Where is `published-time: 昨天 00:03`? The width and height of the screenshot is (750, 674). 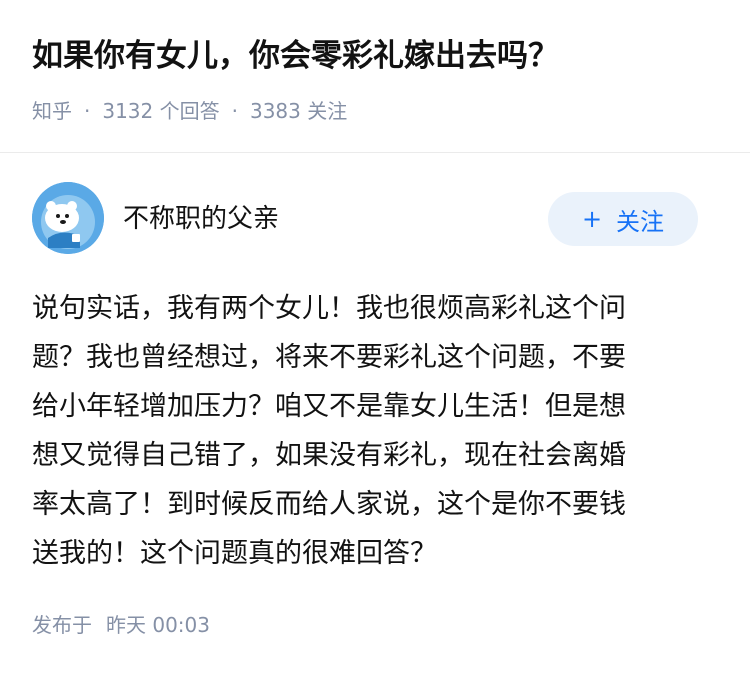 published-time: 昨天 00:03 is located at coordinates (158, 625).